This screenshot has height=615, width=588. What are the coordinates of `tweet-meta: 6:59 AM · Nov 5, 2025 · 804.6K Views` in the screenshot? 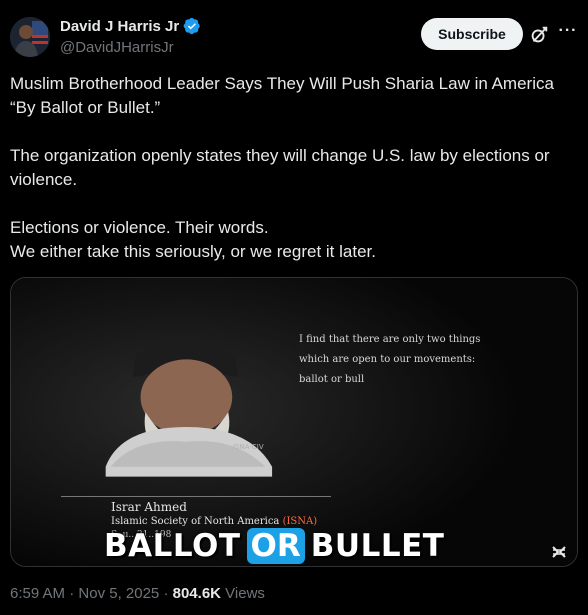 It's located at (137, 593).